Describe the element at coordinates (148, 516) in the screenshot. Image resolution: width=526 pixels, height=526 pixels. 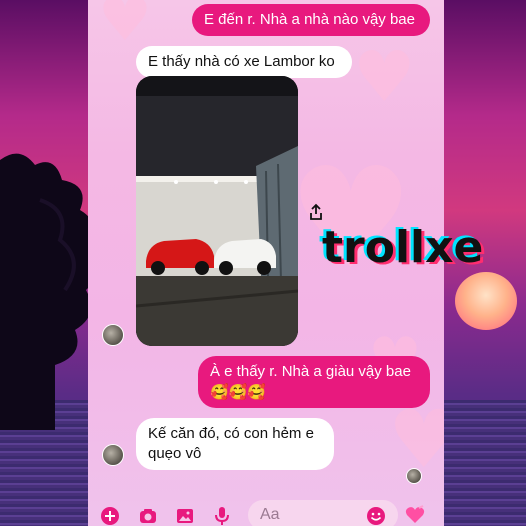
I see `camera-icon` at that location.